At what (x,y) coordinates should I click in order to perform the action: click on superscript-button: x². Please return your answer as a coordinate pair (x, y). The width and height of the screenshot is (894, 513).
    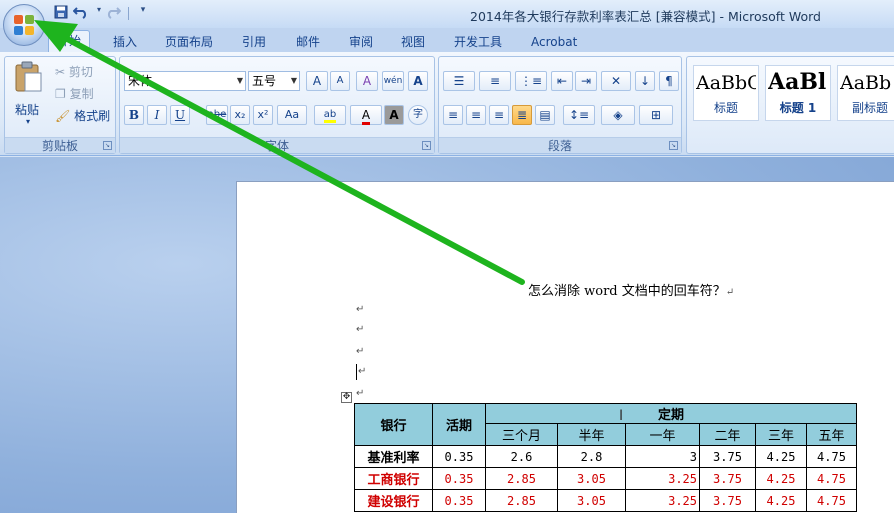
    Looking at the image, I should click on (263, 115).